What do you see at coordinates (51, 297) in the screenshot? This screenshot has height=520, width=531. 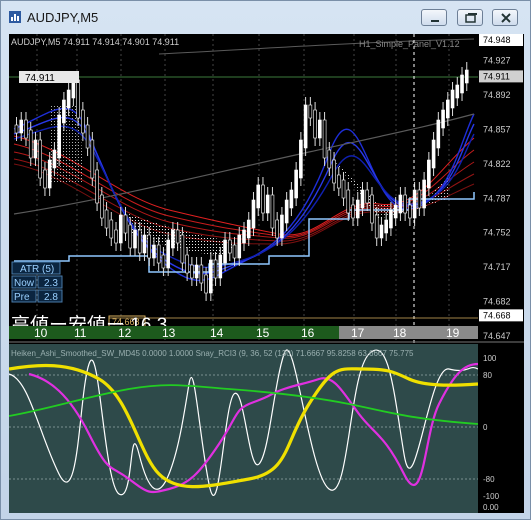 I see `atr-pre-value: 2.8` at bounding box center [51, 297].